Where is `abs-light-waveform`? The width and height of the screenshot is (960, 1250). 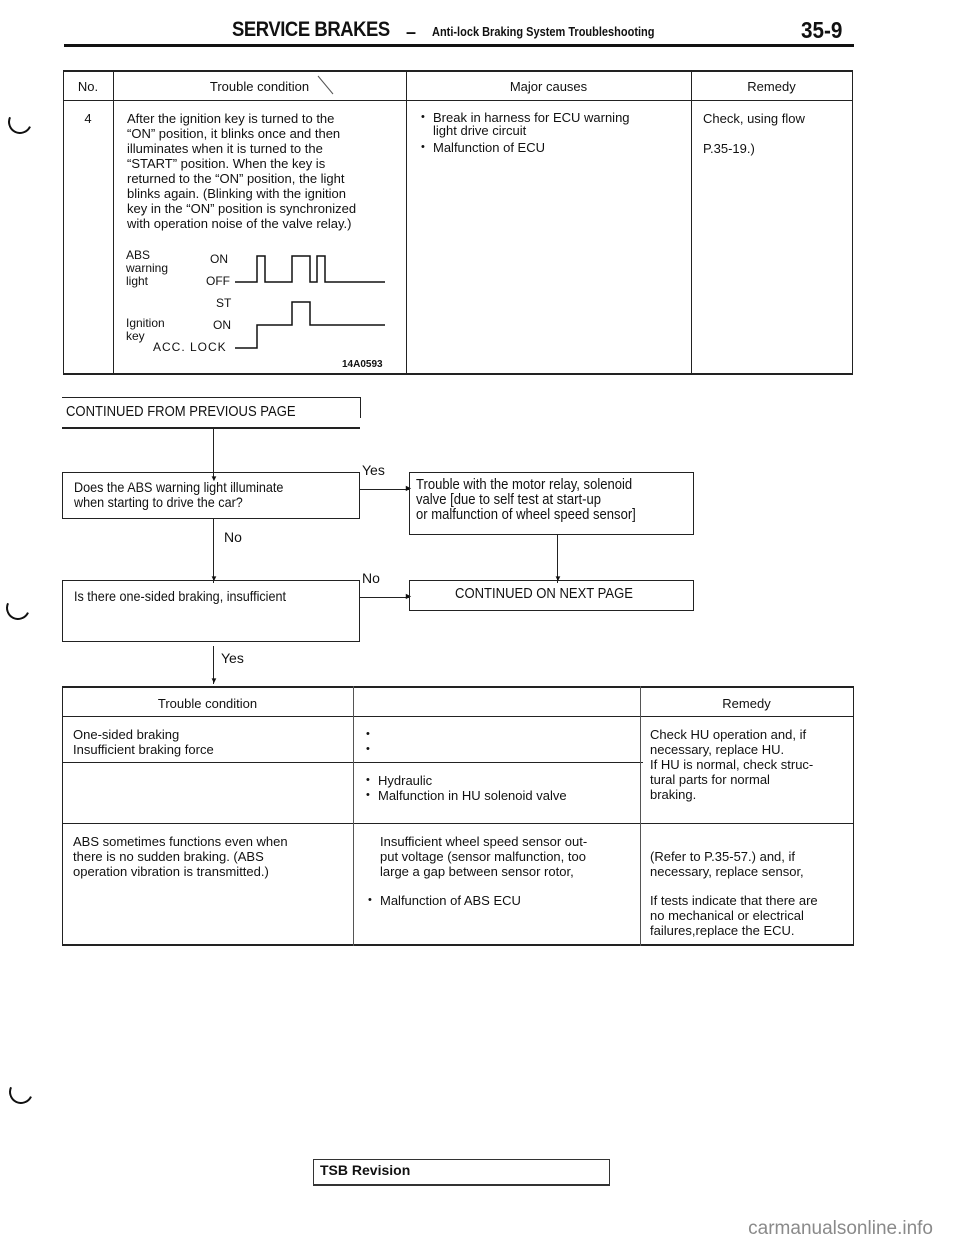 abs-light-waveform is located at coordinates (310, 269).